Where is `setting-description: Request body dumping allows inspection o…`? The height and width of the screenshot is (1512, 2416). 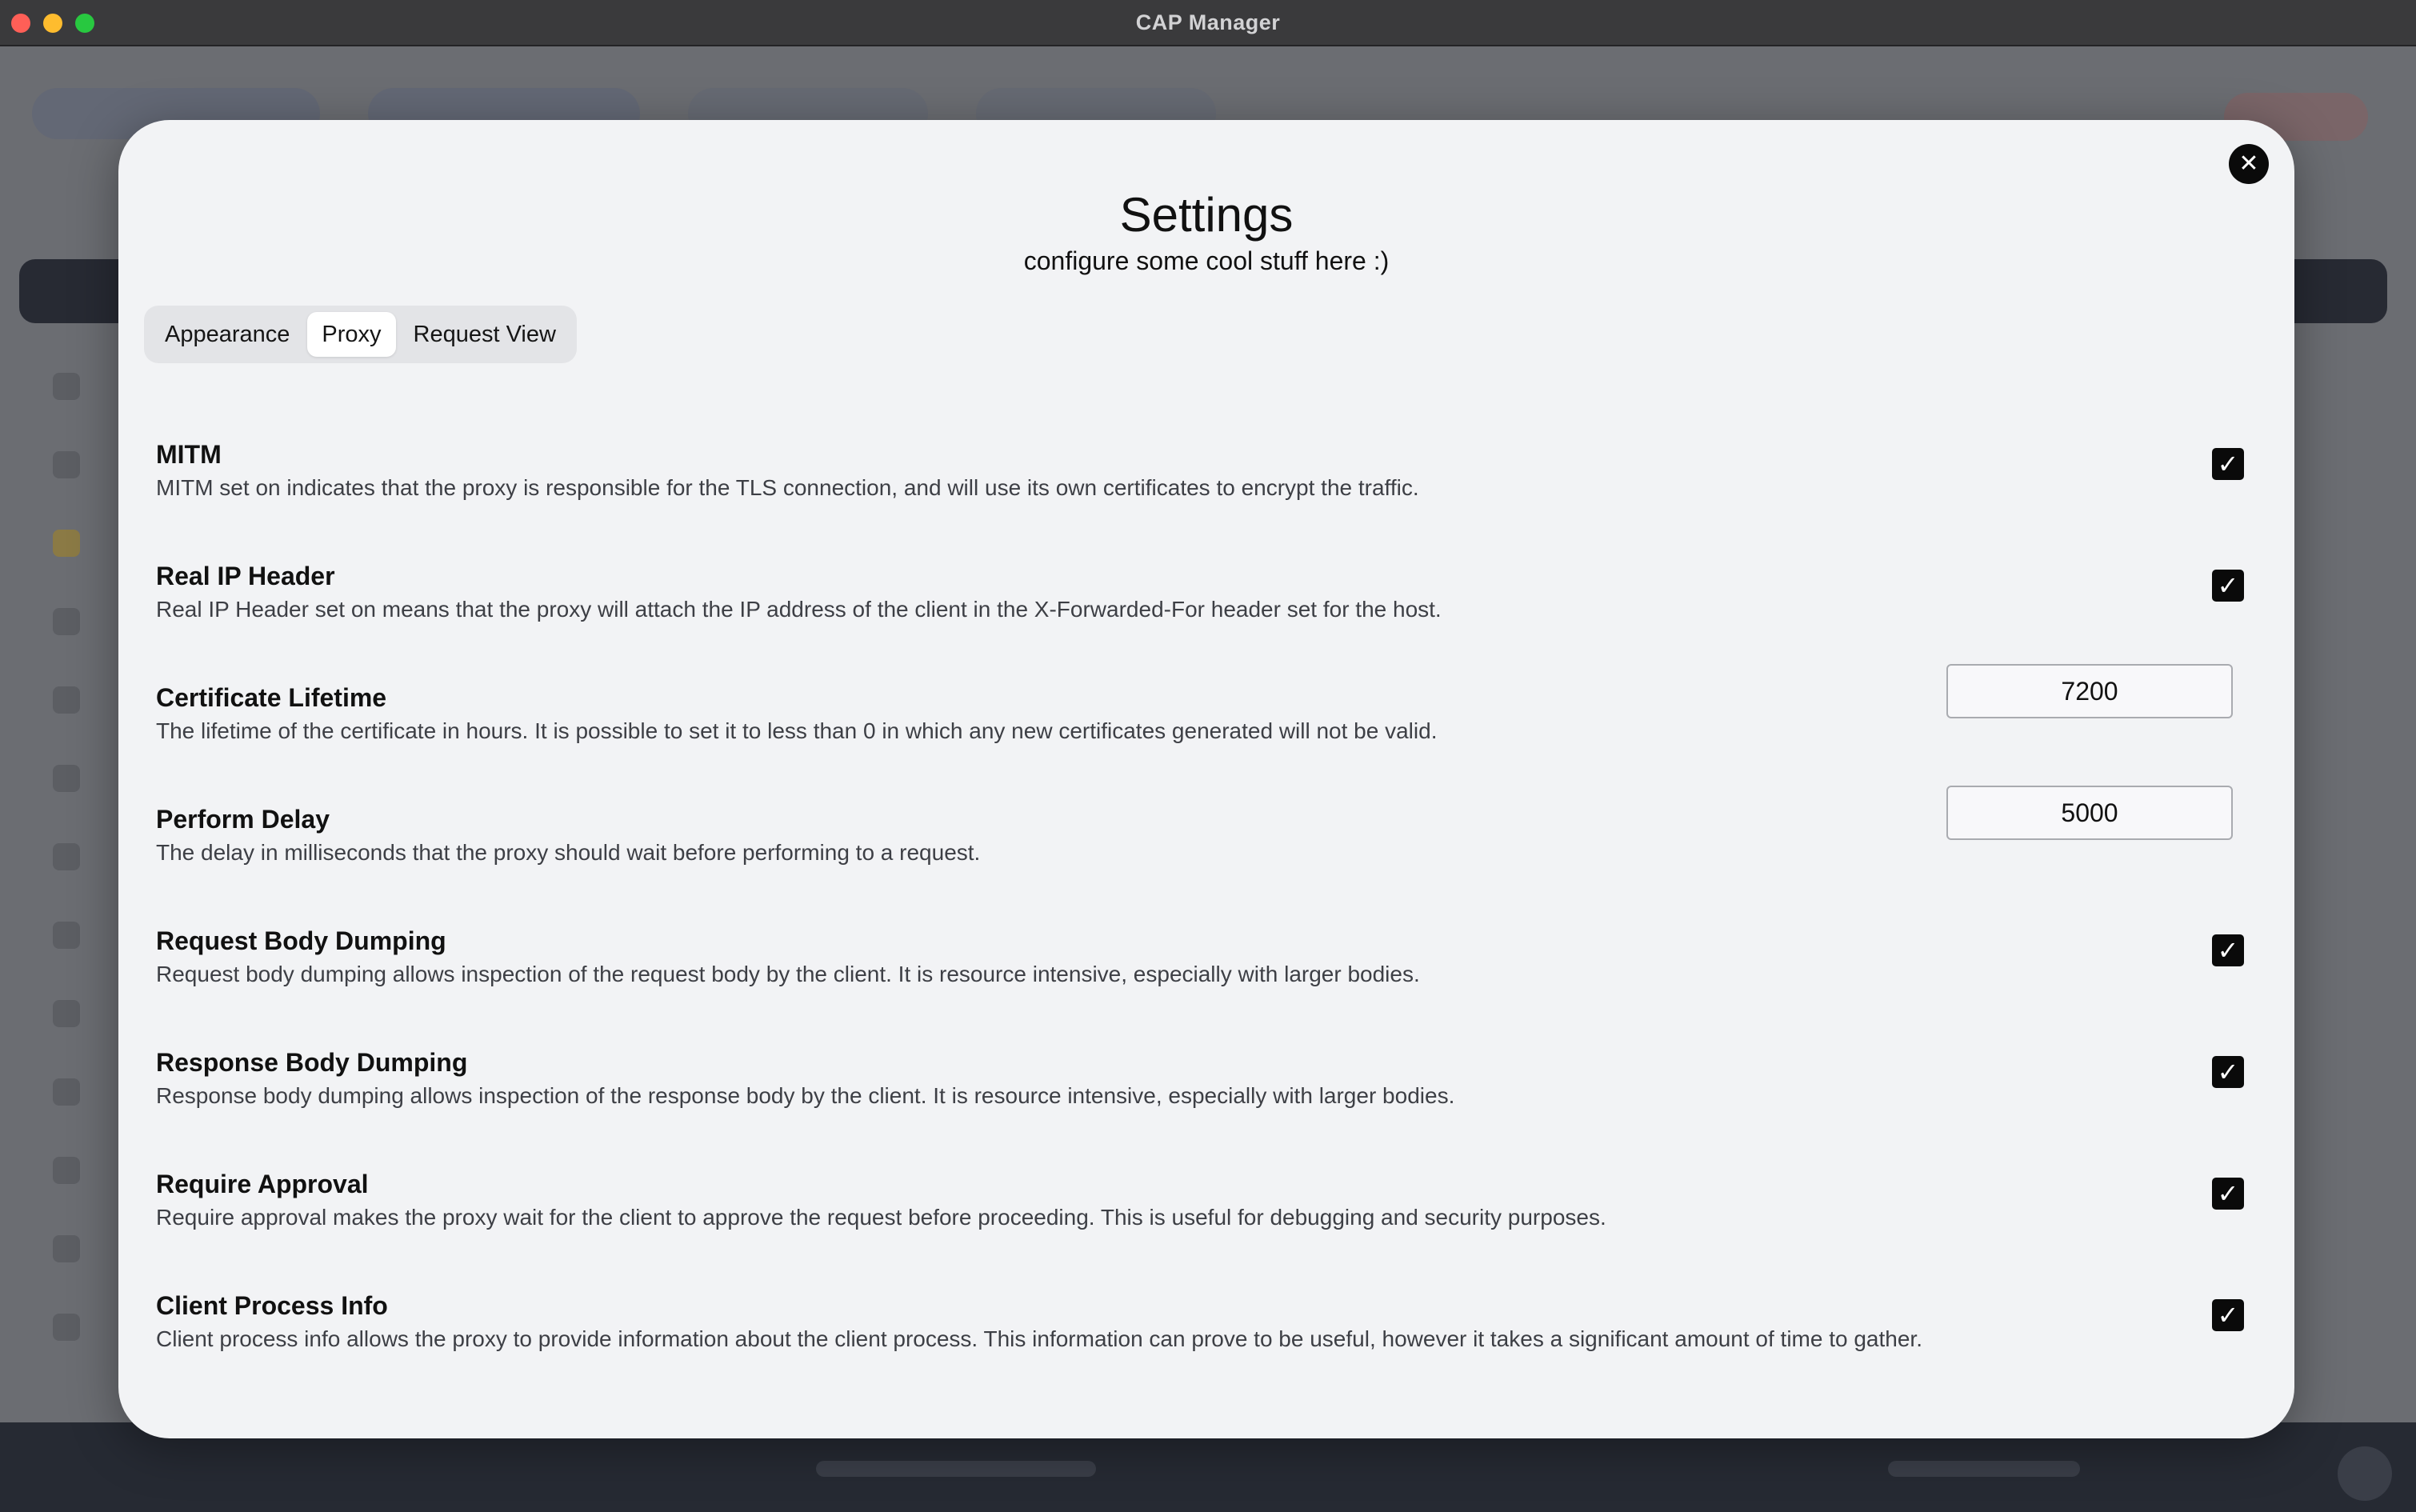 setting-description: Request body dumping allows inspection o… is located at coordinates (788, 974).